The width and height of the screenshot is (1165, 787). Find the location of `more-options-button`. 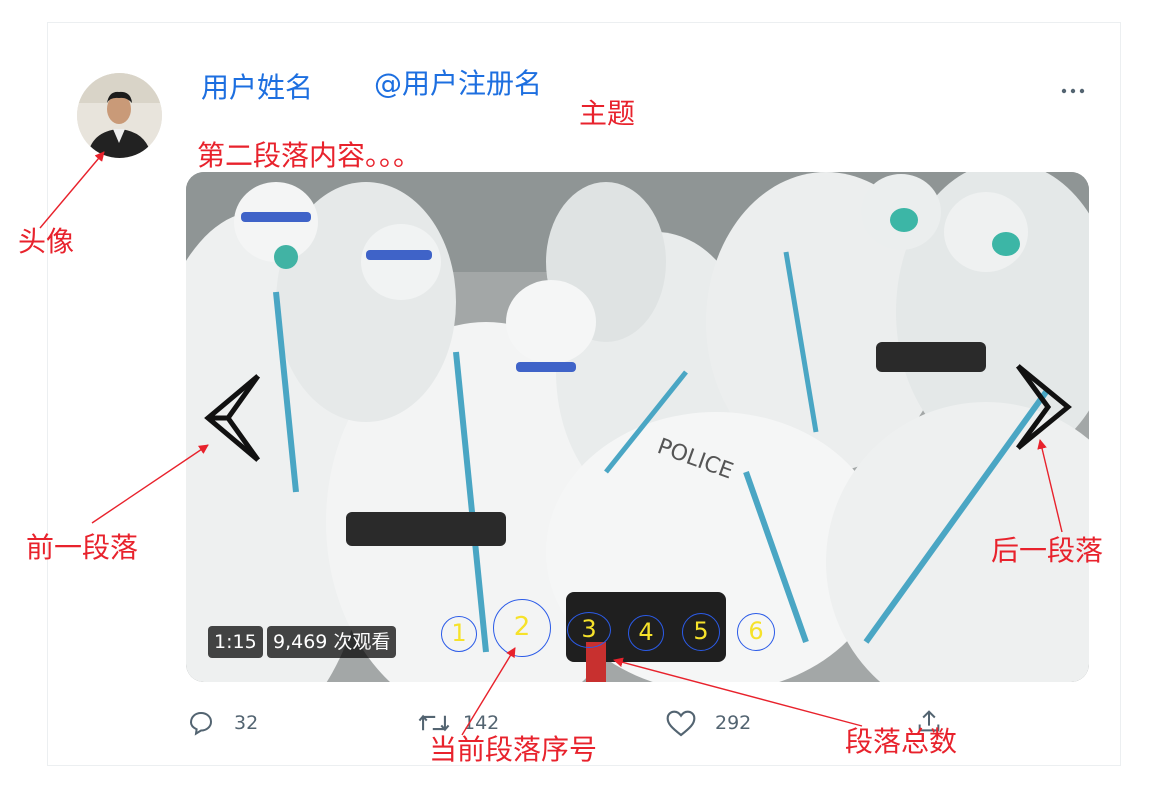

more-options-button is located at coordinates (1073, 91).